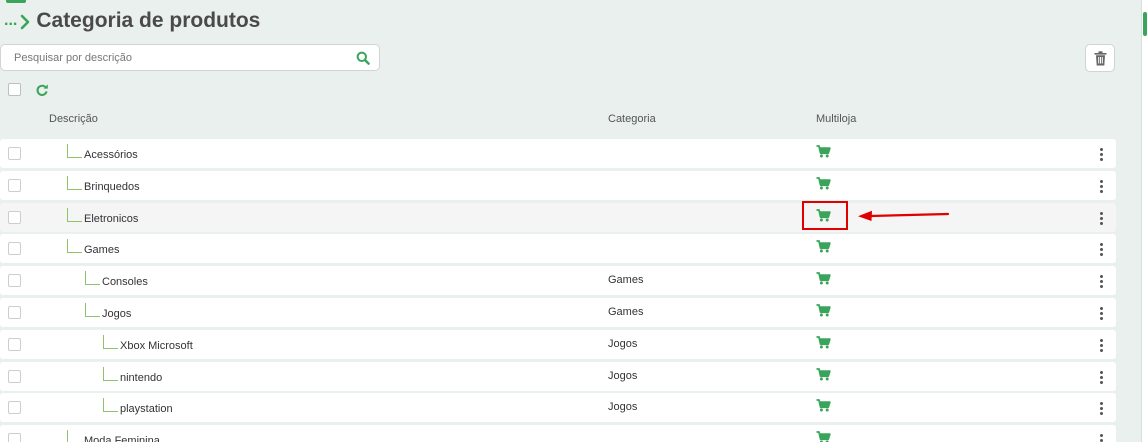  What do you see at coordinates (558, 344) in the screenshot?
I see `table-row: Xbox Microsoft Jogos` at bounding box center [558, 344].